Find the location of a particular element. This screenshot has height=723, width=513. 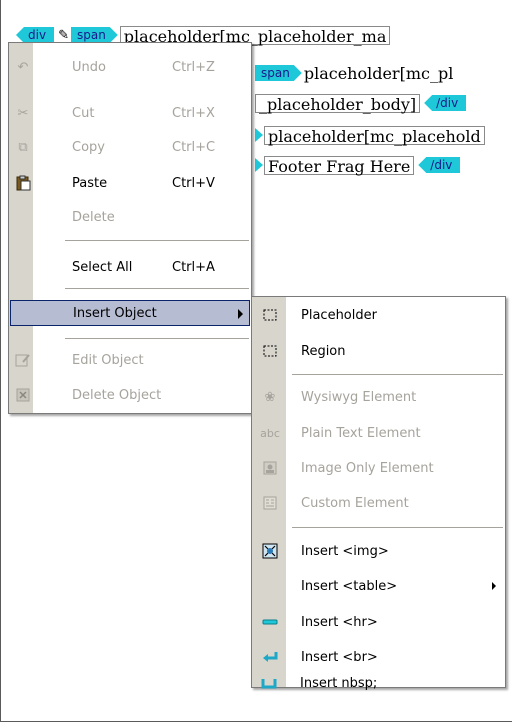

div-tag: div is located at coordinates (35, 35).